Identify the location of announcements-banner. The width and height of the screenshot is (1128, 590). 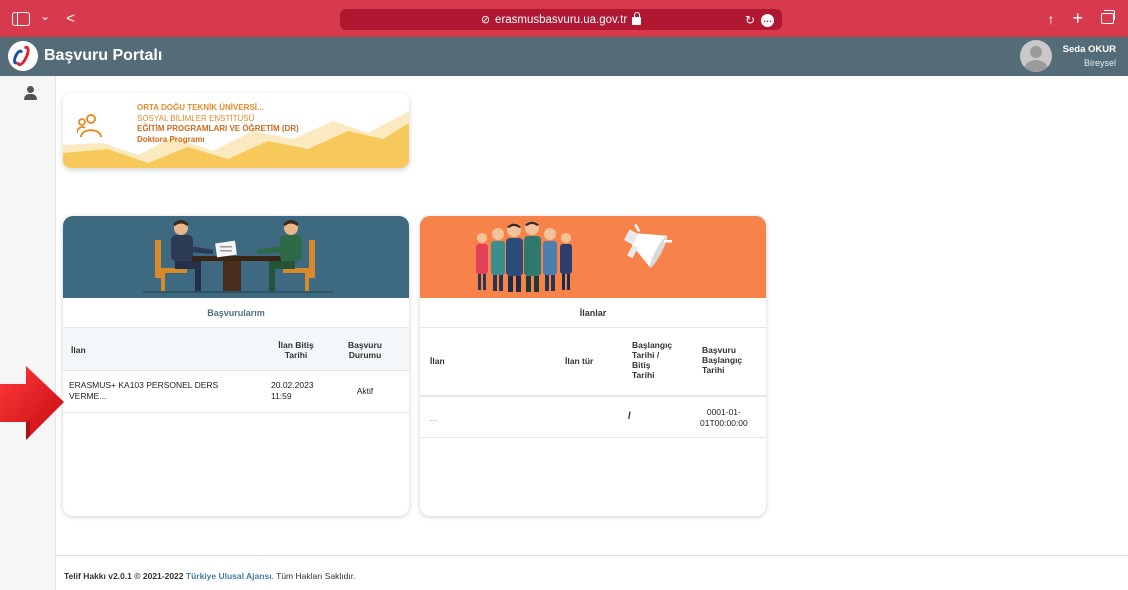
(593, 257).